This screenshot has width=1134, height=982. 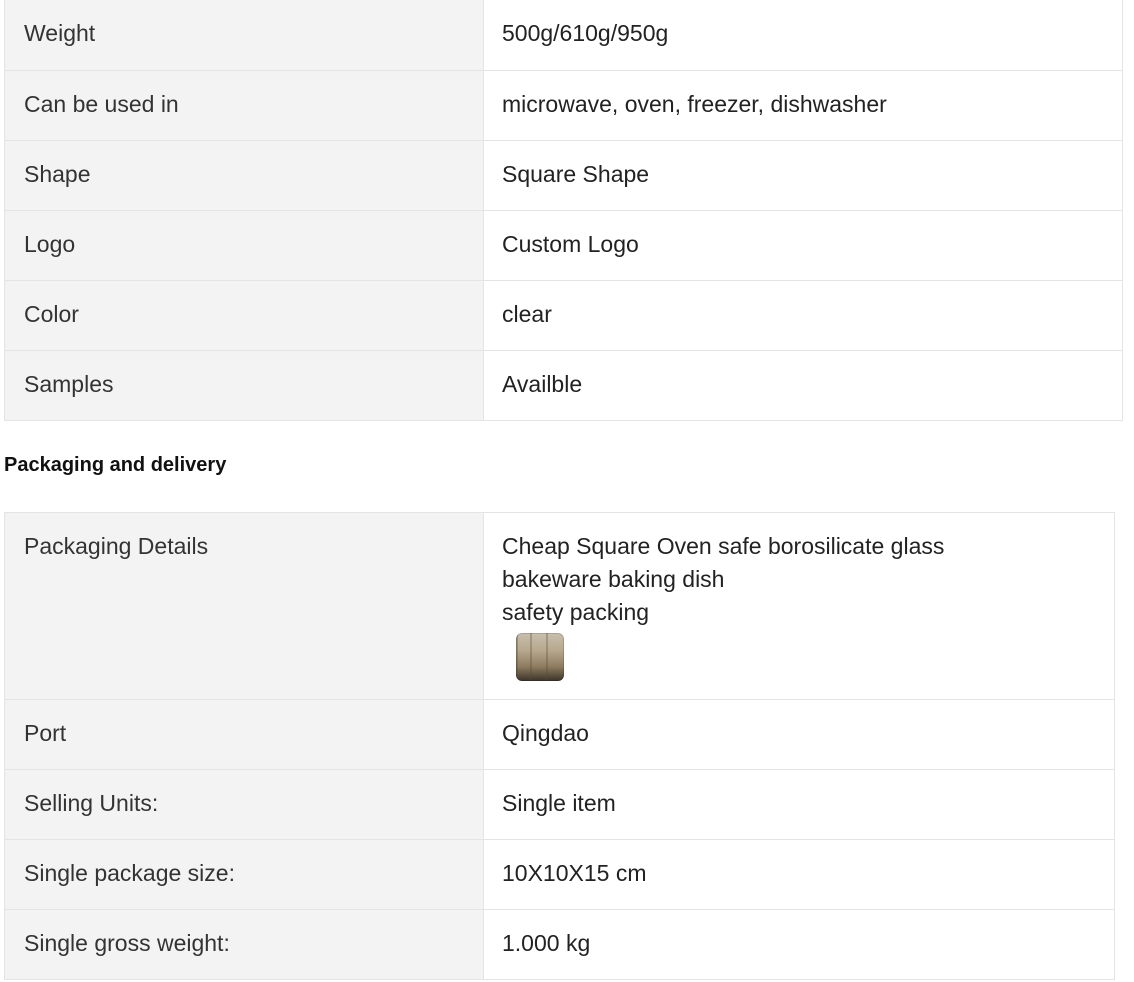 What do you see at coordinates (803, 105) in the screenshot?
I see `attribute-value: microwave, oven, freezer, dishwasher` at bounding box center [803, 105].